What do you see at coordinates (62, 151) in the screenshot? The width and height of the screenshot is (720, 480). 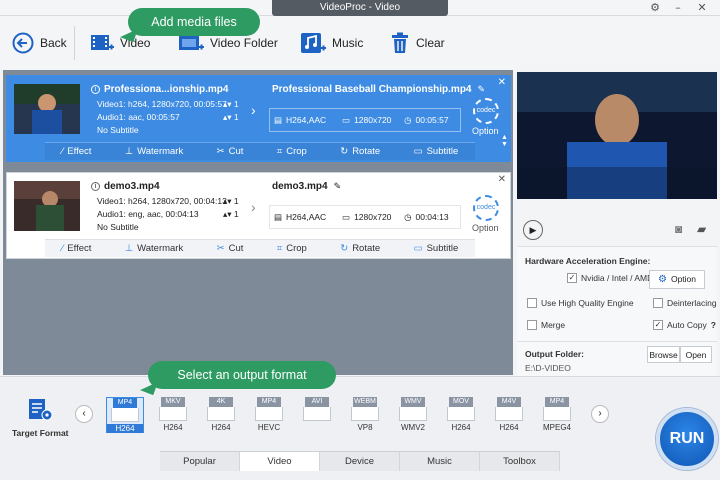 I see `wand-icon: ⁄` at bounding box center [62, 151].